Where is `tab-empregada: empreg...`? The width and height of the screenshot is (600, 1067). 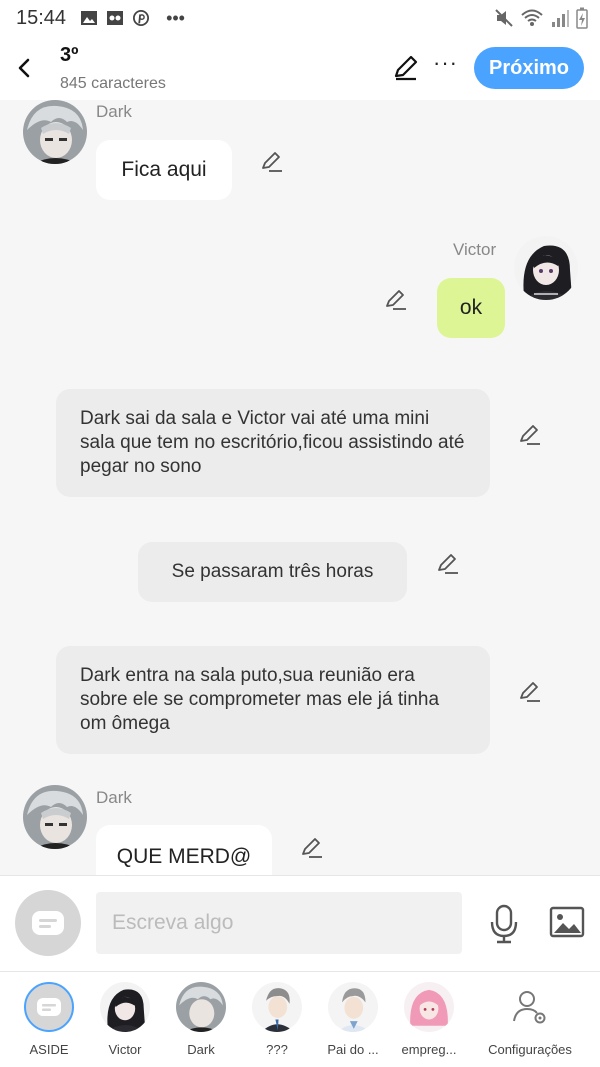
tab-empregada: empreg... is located at coordinates (429, 1022).